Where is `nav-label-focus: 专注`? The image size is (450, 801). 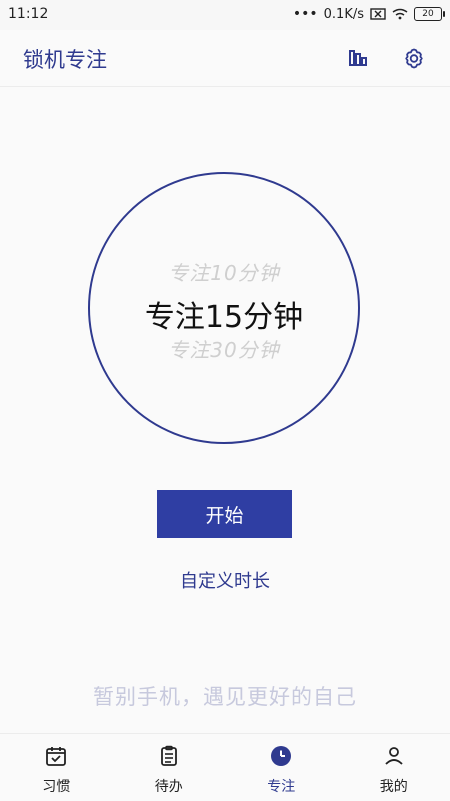
nav-label-focus: 专注 is located at coordinates (281, 786).